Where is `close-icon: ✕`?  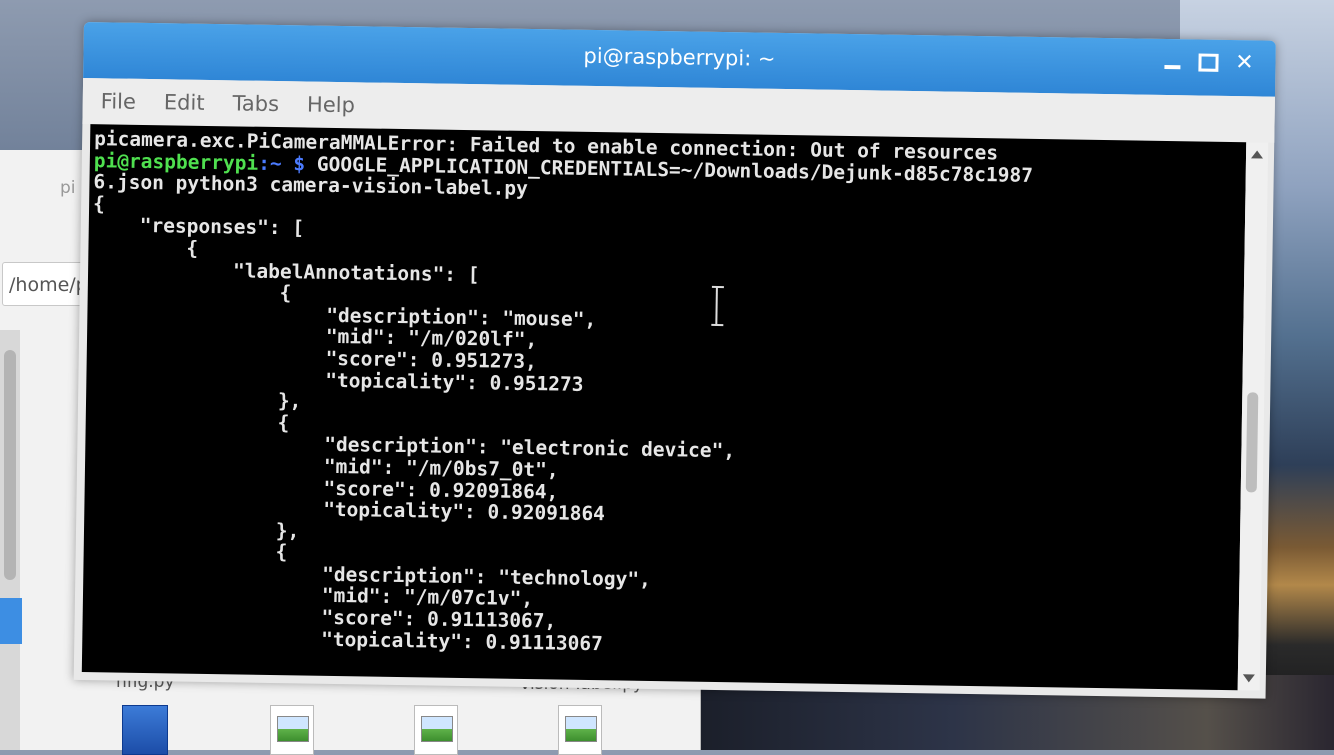
close-icon: ✕ is located at coordinates (1244, 62).